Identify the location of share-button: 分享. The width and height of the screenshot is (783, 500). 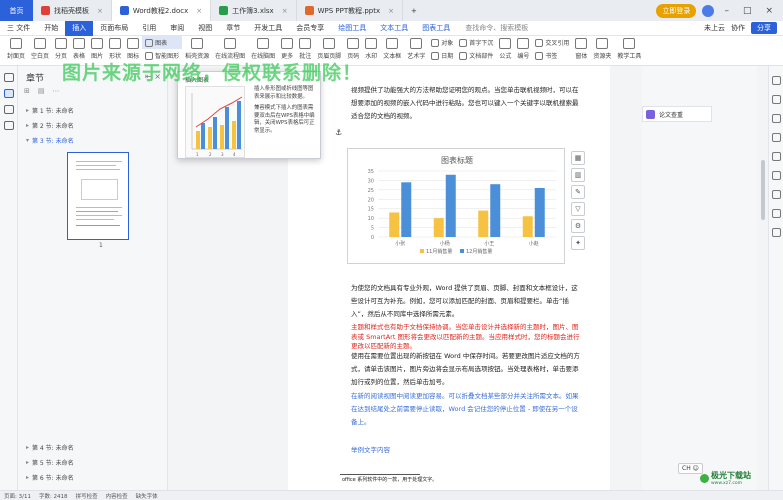
(764, 28).